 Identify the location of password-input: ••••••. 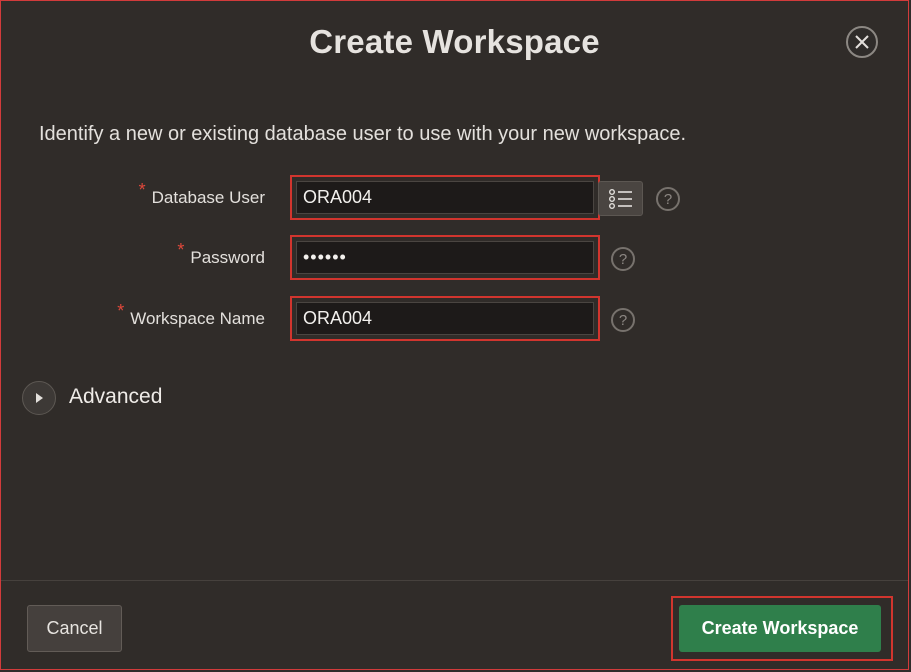
(445, 257).